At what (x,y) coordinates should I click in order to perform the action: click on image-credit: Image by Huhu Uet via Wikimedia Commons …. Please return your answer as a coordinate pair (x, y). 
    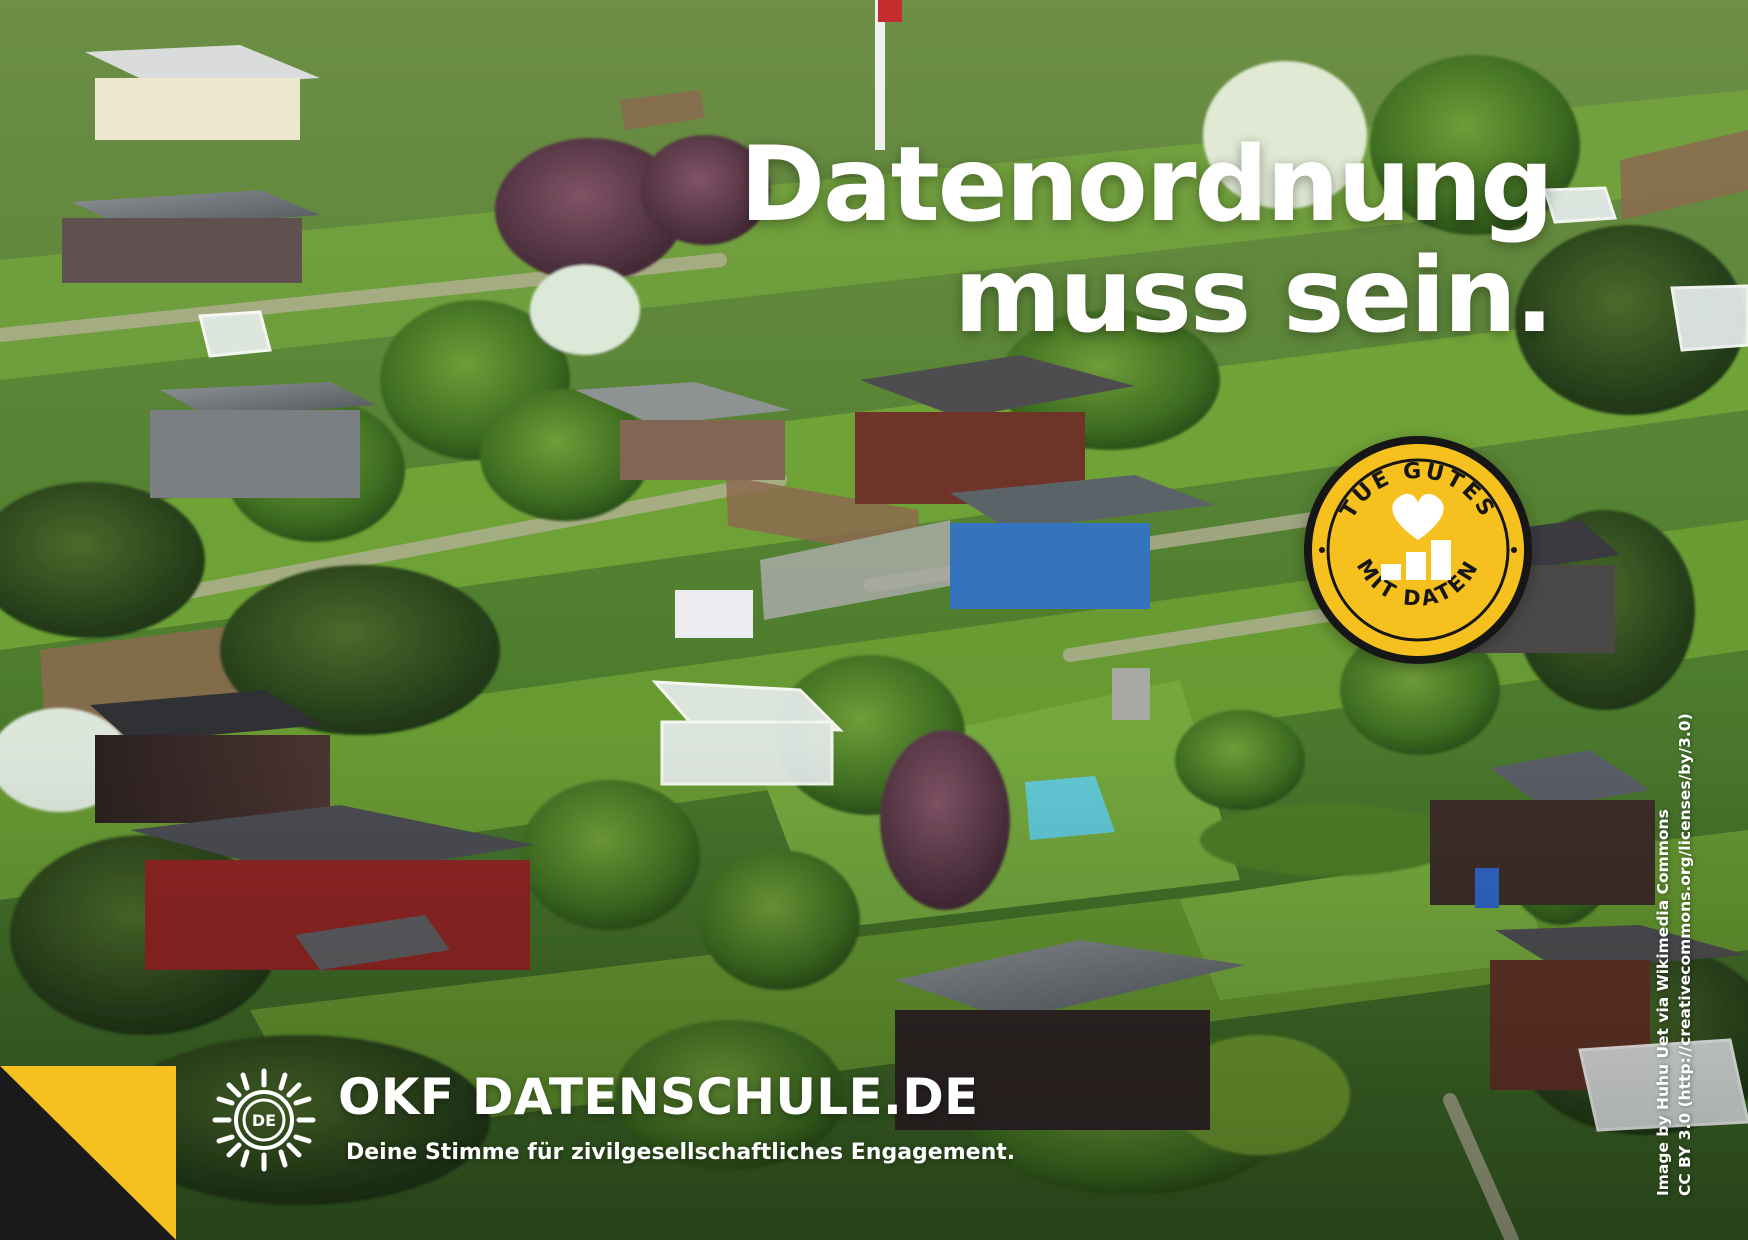
    Looking at the image, I should click on (1674, 954).